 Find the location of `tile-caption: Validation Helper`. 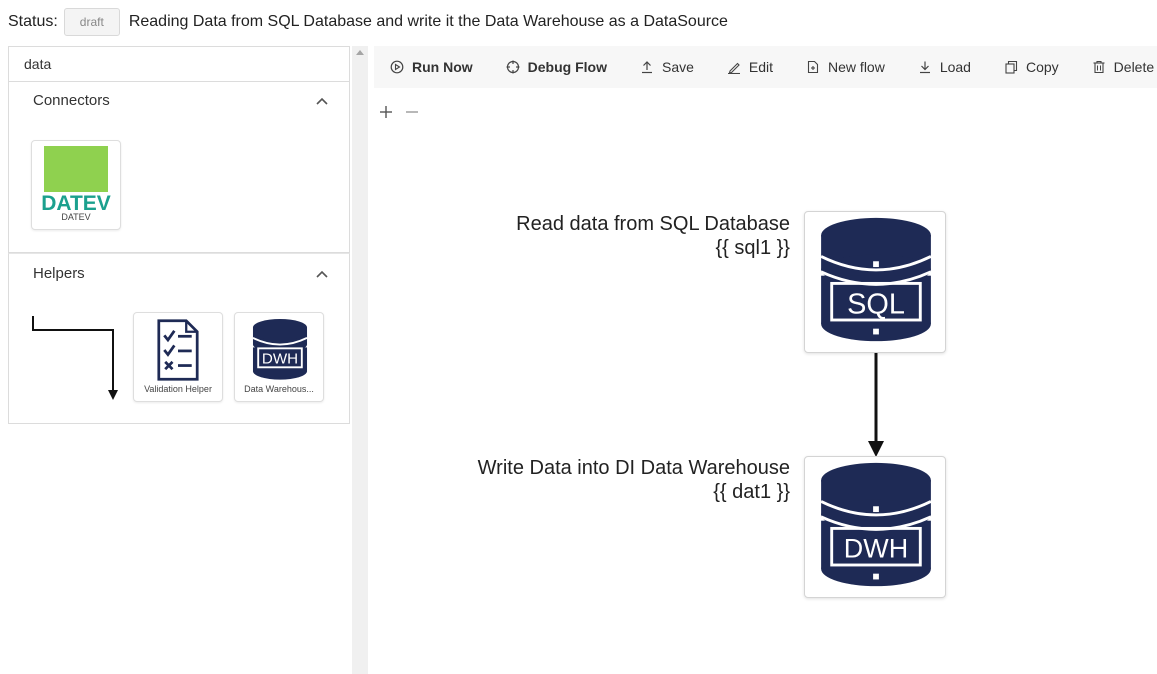

tile-caption: Validation Helper is located at coordinates (178, 389).